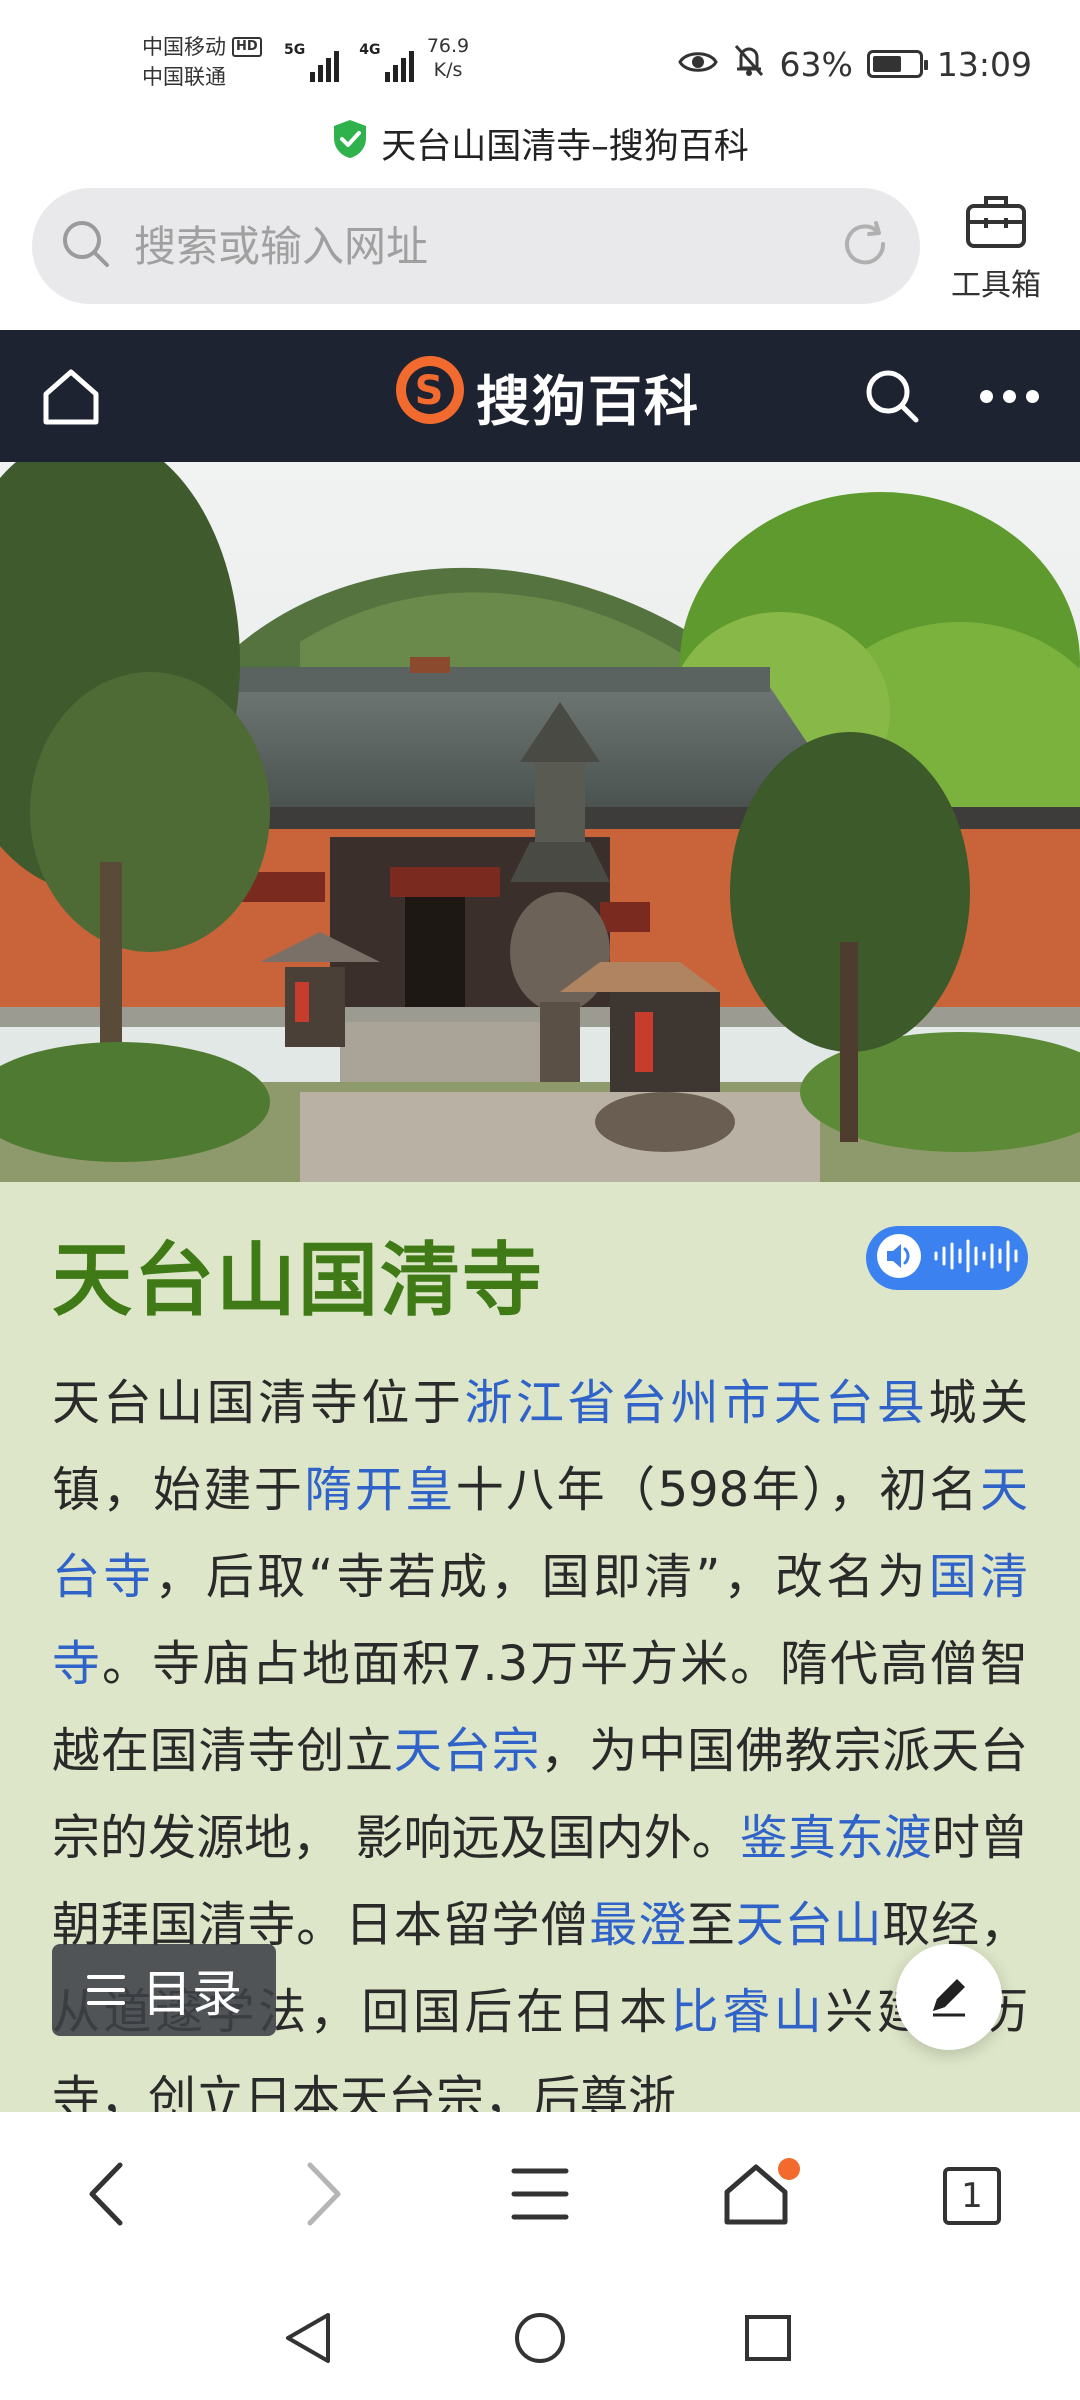 The image size is (1080, 2400). Describe the element at coordinates (711, 1925) in the screenshot. I see `article-text: 至` at that location.